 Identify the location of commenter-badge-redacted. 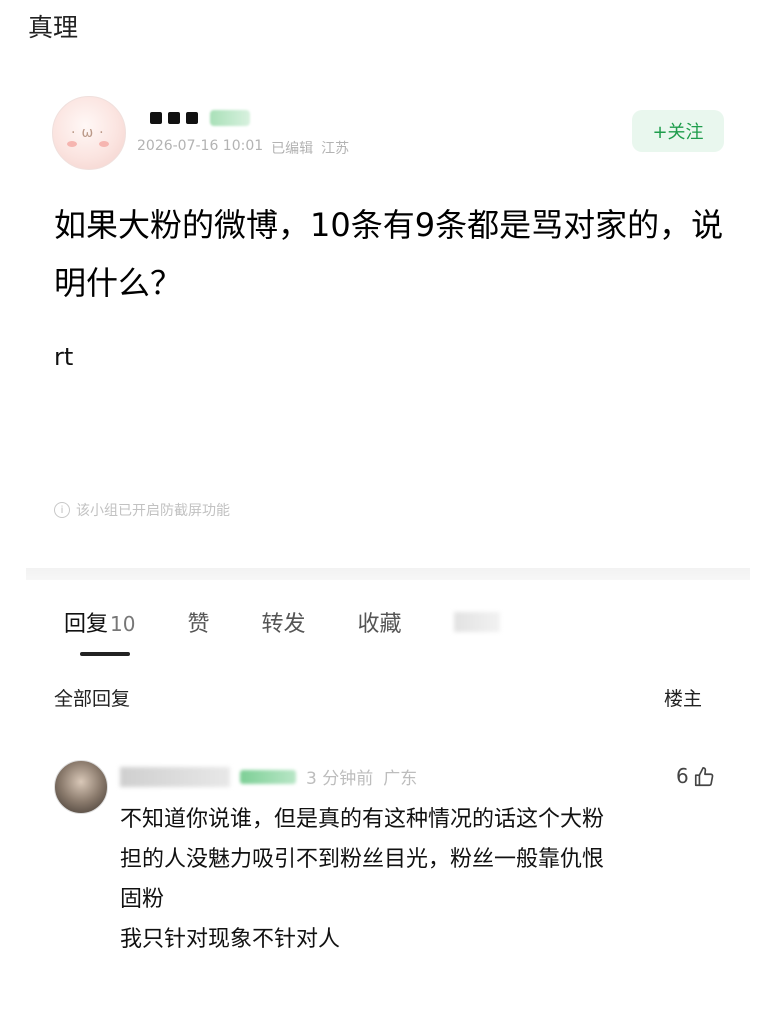
(268, 776).